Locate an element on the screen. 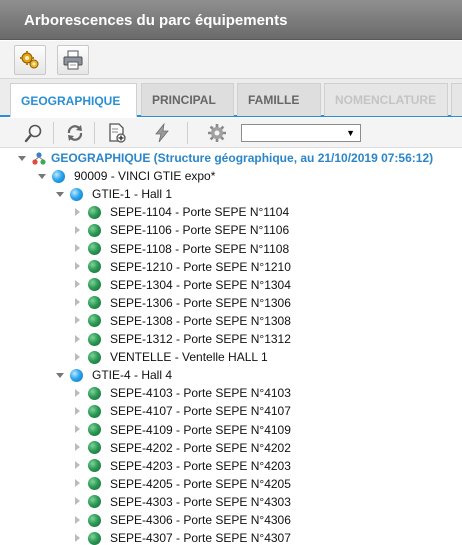  tree-equipment-node: SEPE-4205 - Porte SEPE N°4205 is located at coordinates (182, 484).